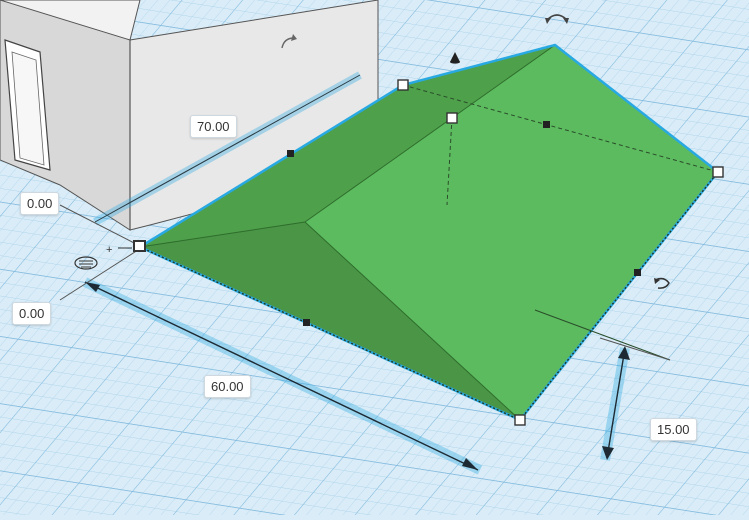 Image resolution: width=749 pixels, height=520 pixels. Describe the element at coordinates (32, 313) in the screenshot. I see `offset-x-dimension-label: 0.00` at that location.